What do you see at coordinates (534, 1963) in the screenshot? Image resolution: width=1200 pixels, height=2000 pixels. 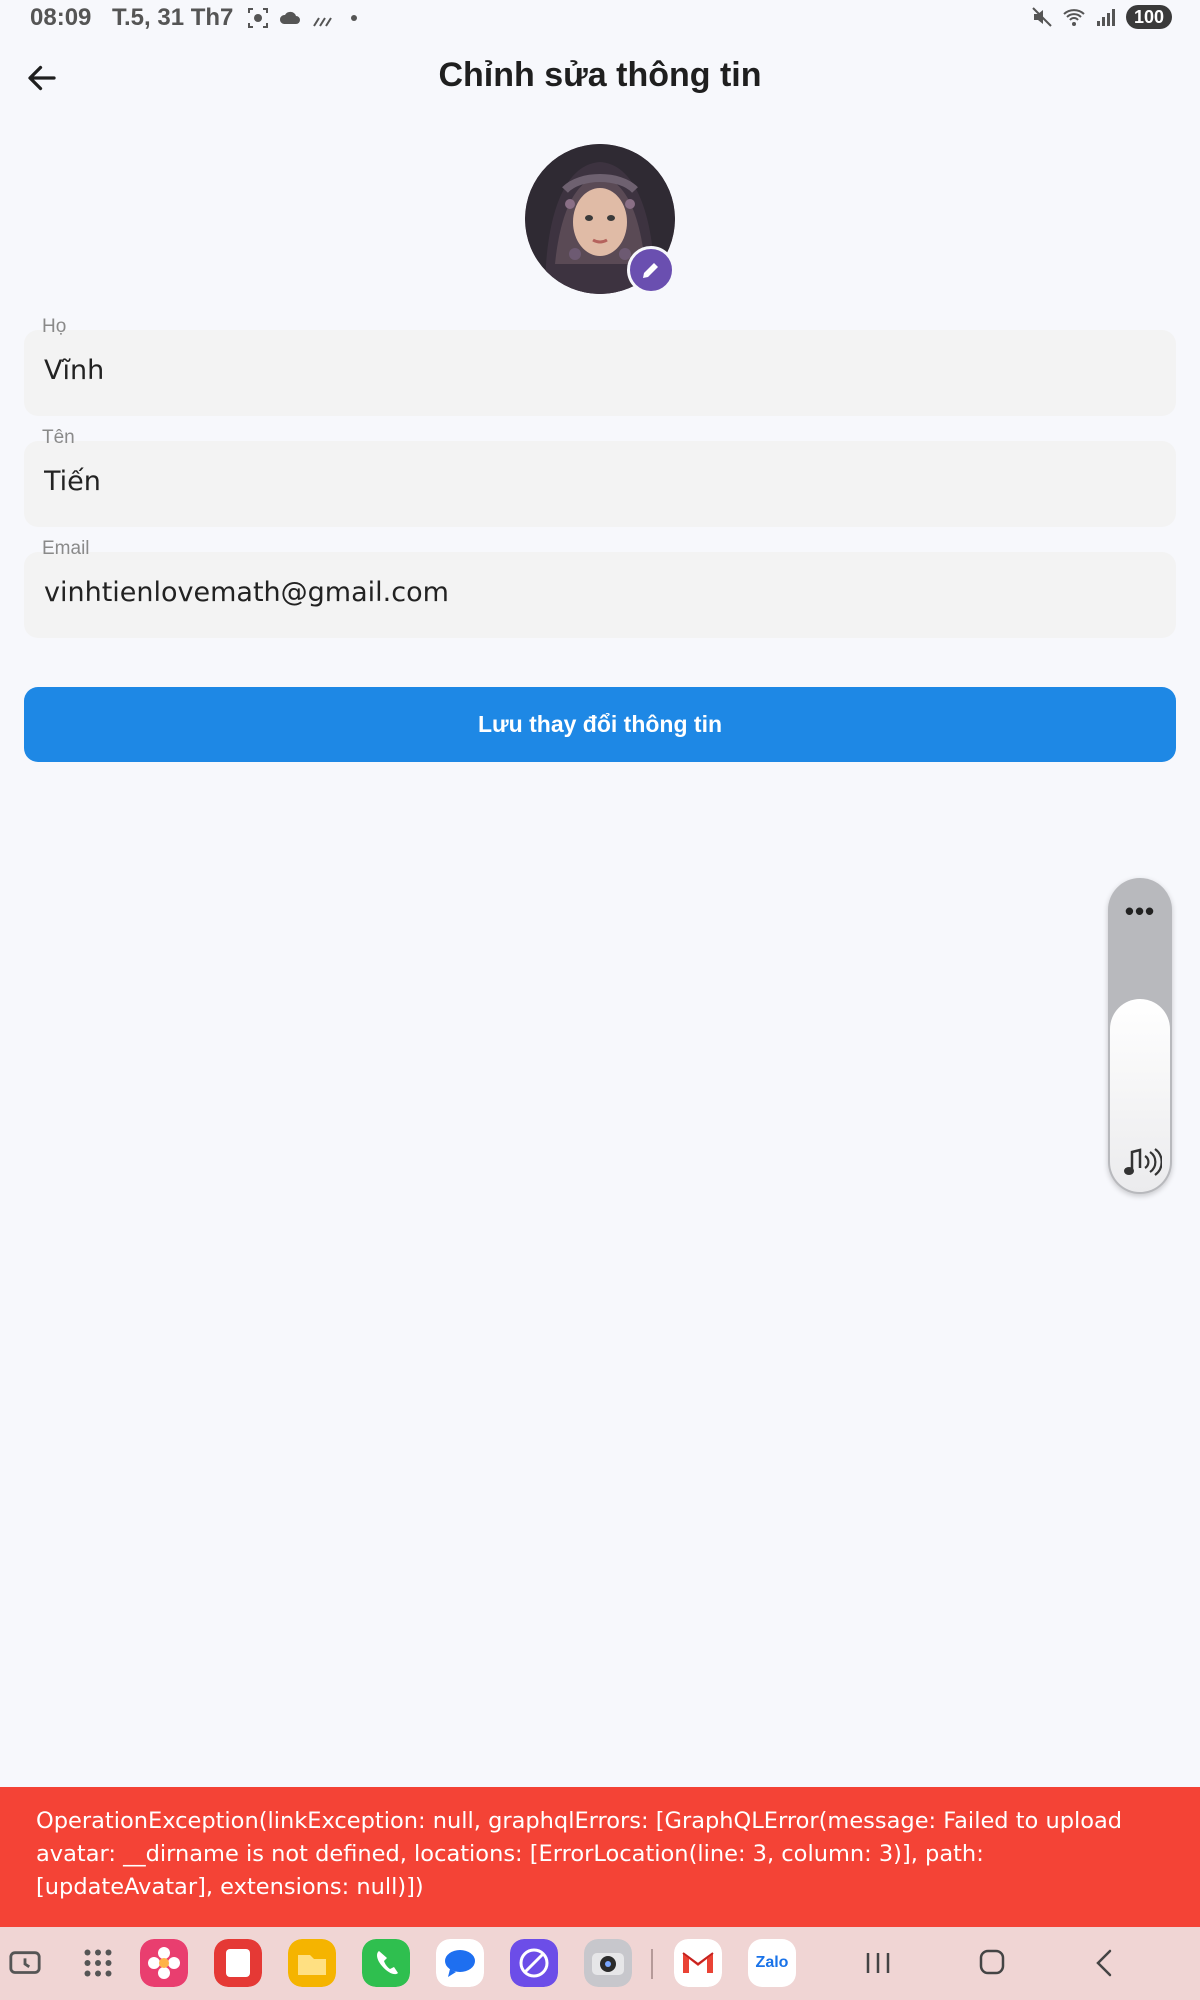 I see `browser-icon` at bounding box center [534, 1963].